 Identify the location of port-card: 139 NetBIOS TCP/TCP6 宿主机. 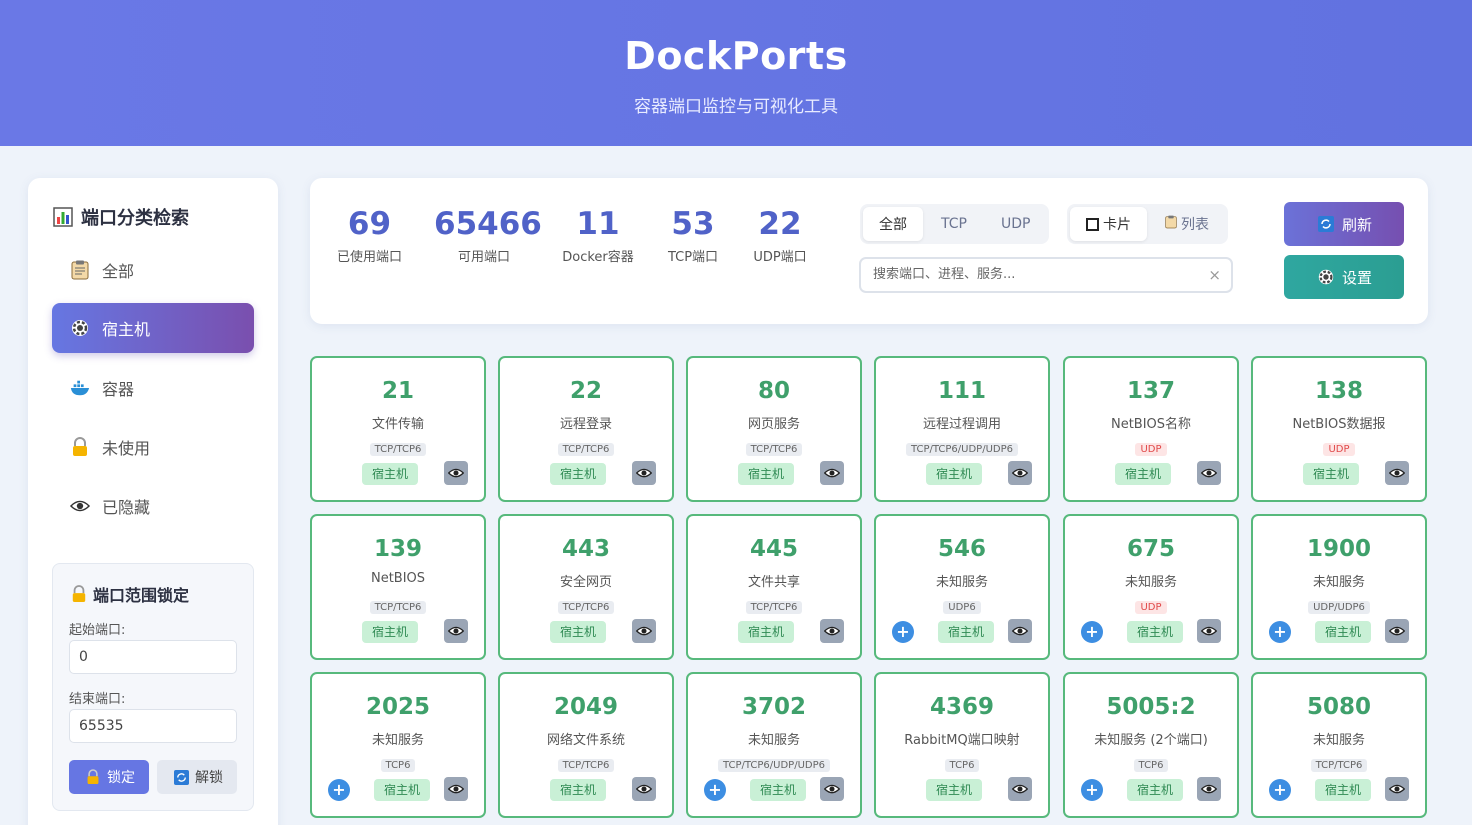
(398, 587).